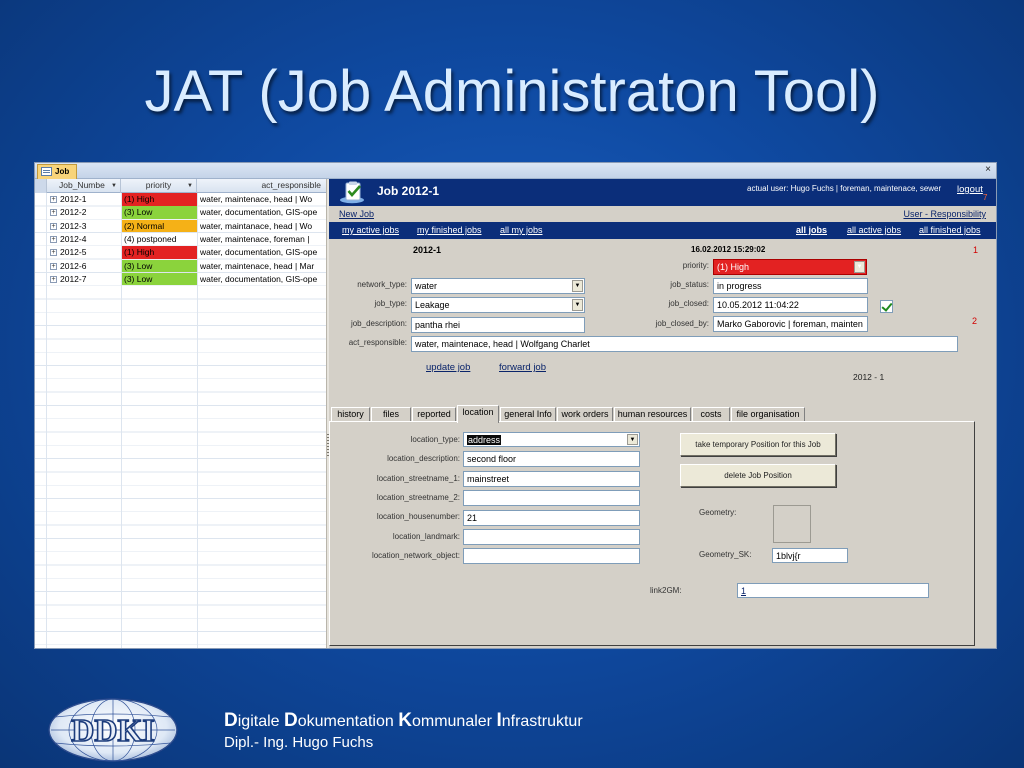 The height and width of the screenshot is (768, 1024). What do you see at coordinates (551, 479) in the screenshot?
I see `location-streetname-1-field: mainstreet` at bounding box center [551, 479].